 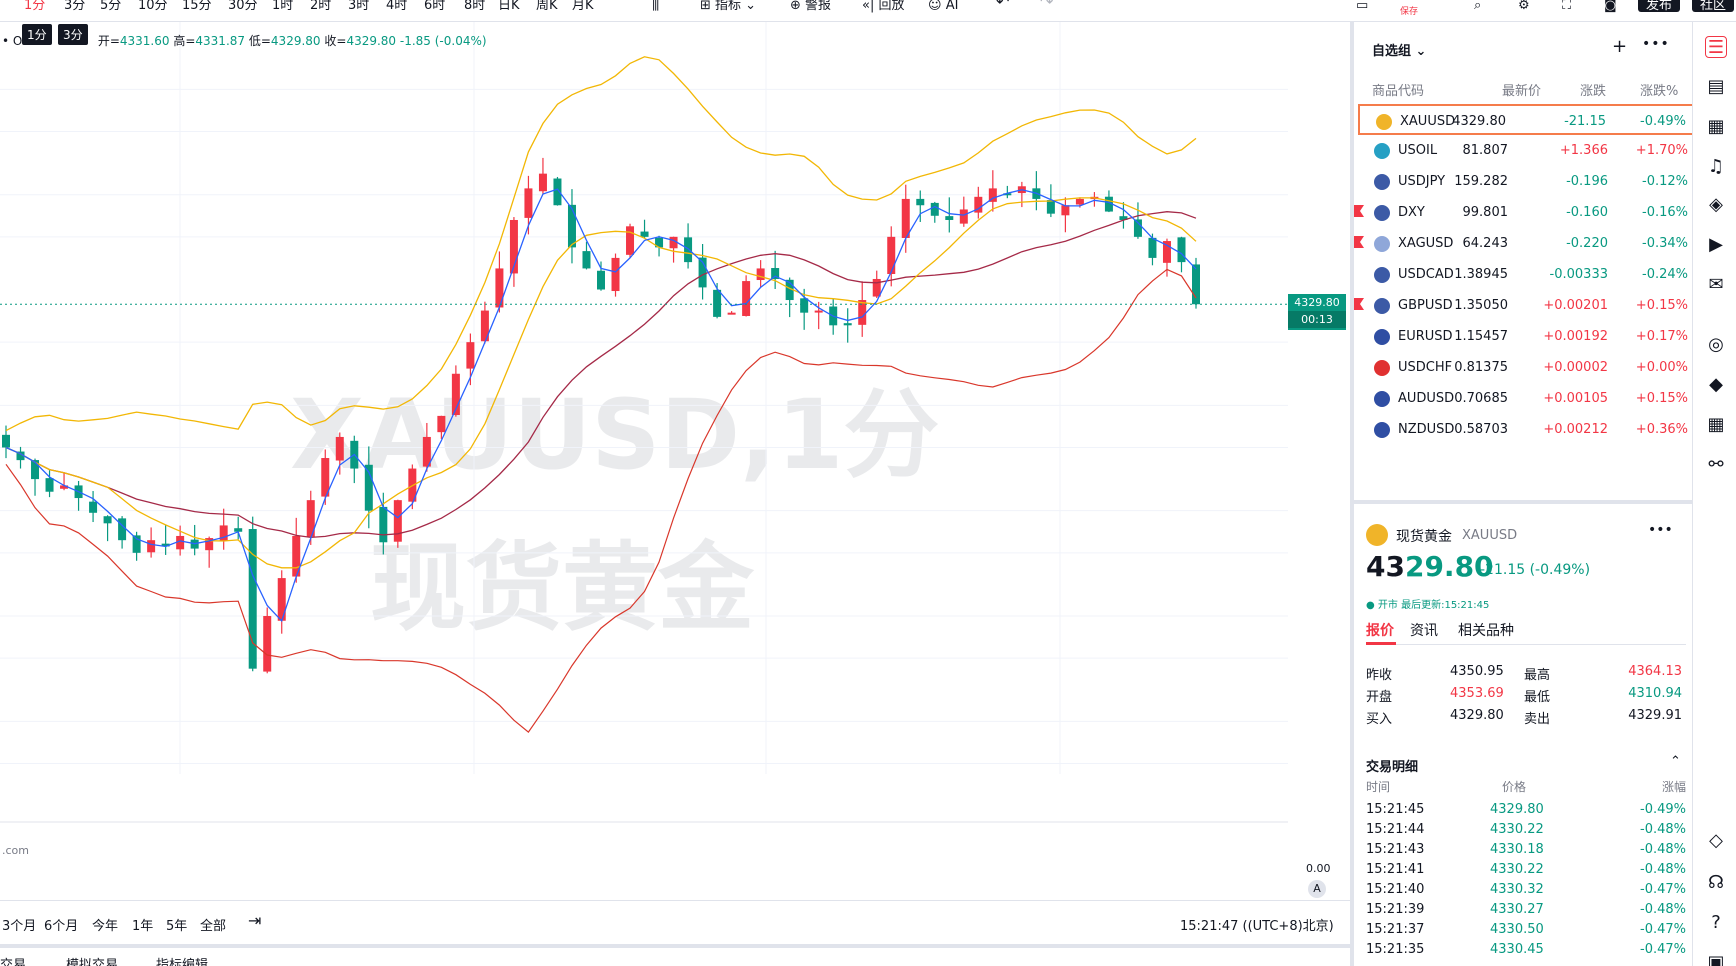 I want to click on search-icon: ⌕, so click(x=1477, y=6).